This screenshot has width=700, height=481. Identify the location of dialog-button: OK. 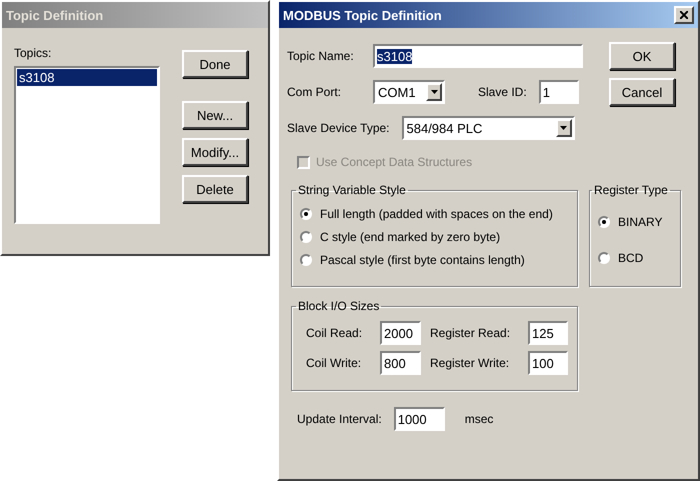
(642, 56).